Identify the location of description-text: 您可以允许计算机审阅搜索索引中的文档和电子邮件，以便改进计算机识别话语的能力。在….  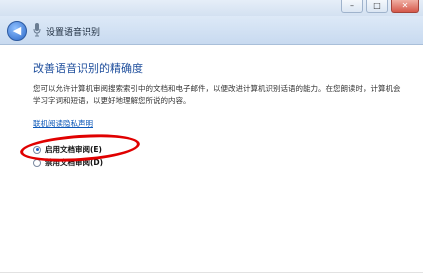
(217, 94).